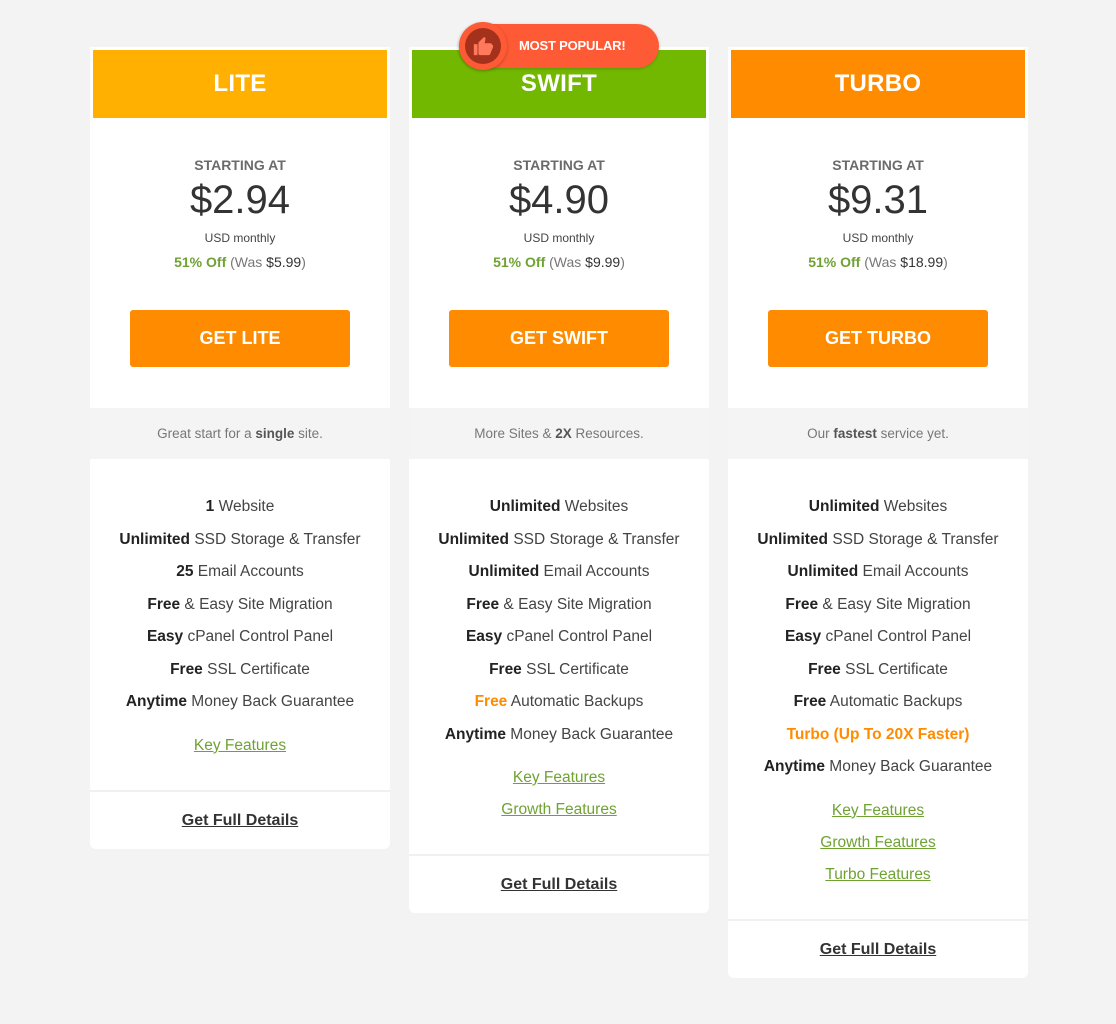  I want to click on tagline-text: site., so click(308, 433).